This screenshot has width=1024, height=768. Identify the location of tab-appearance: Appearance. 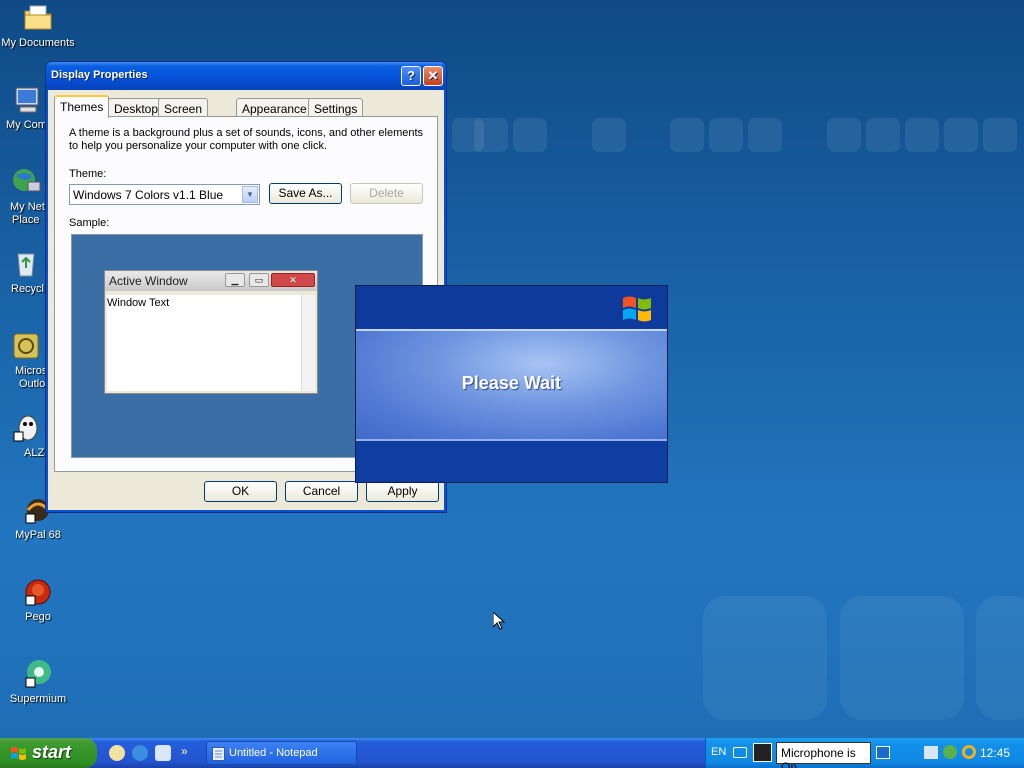
(274, 107).